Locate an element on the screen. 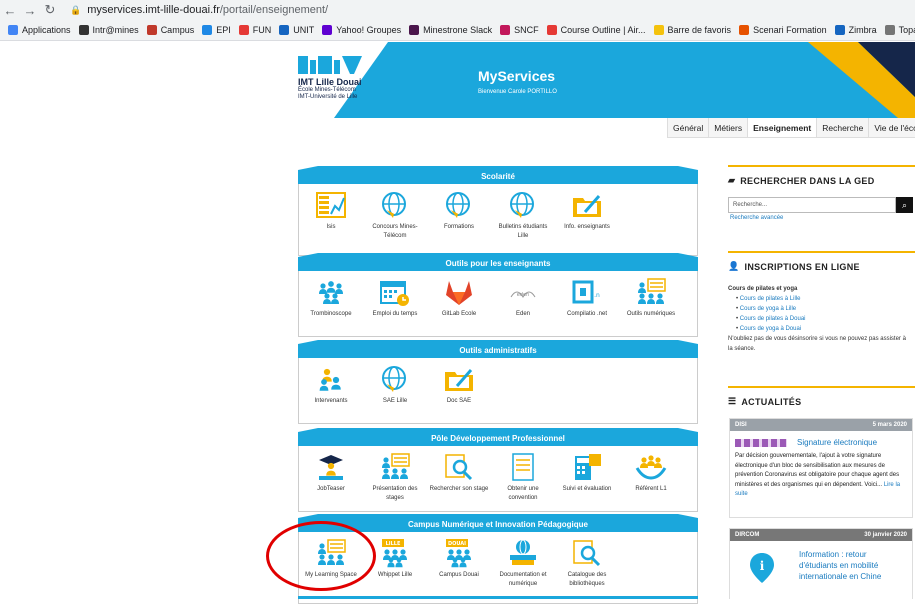  service-tile: Doc SAE is located at coordinates (459, 393).